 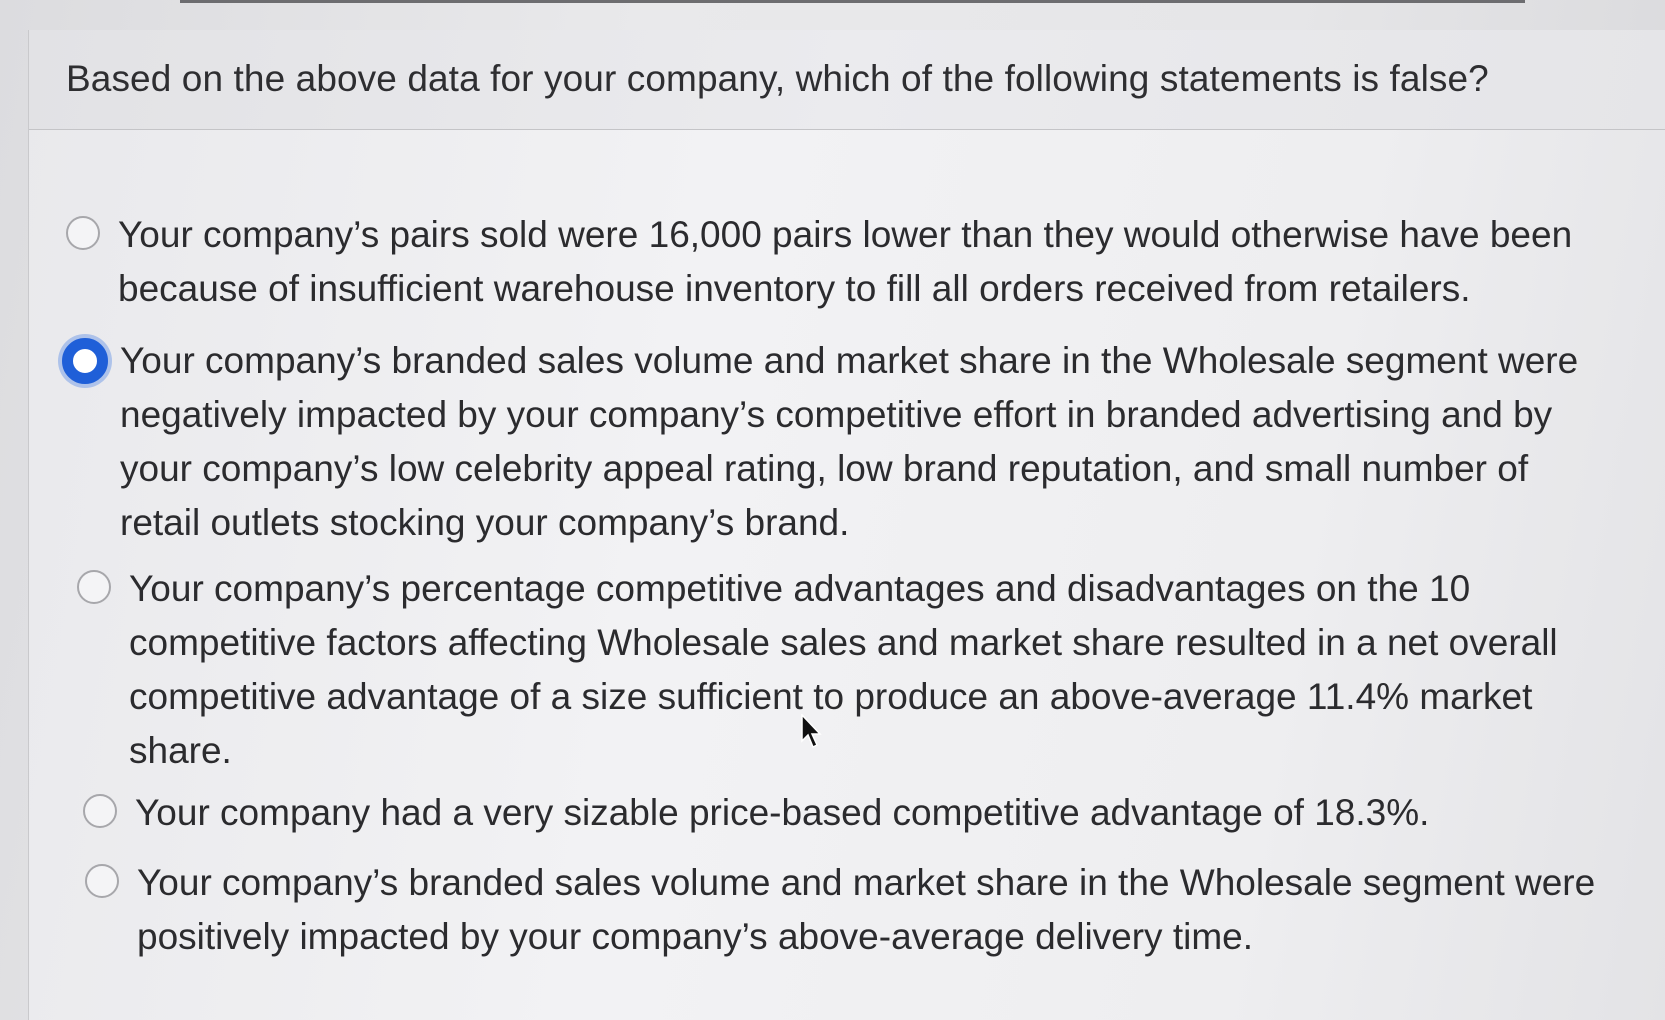 What do you see at coordinates (83, 233) in the screenshot?
I see `option-a-radio` at bounding box center [83, 233].